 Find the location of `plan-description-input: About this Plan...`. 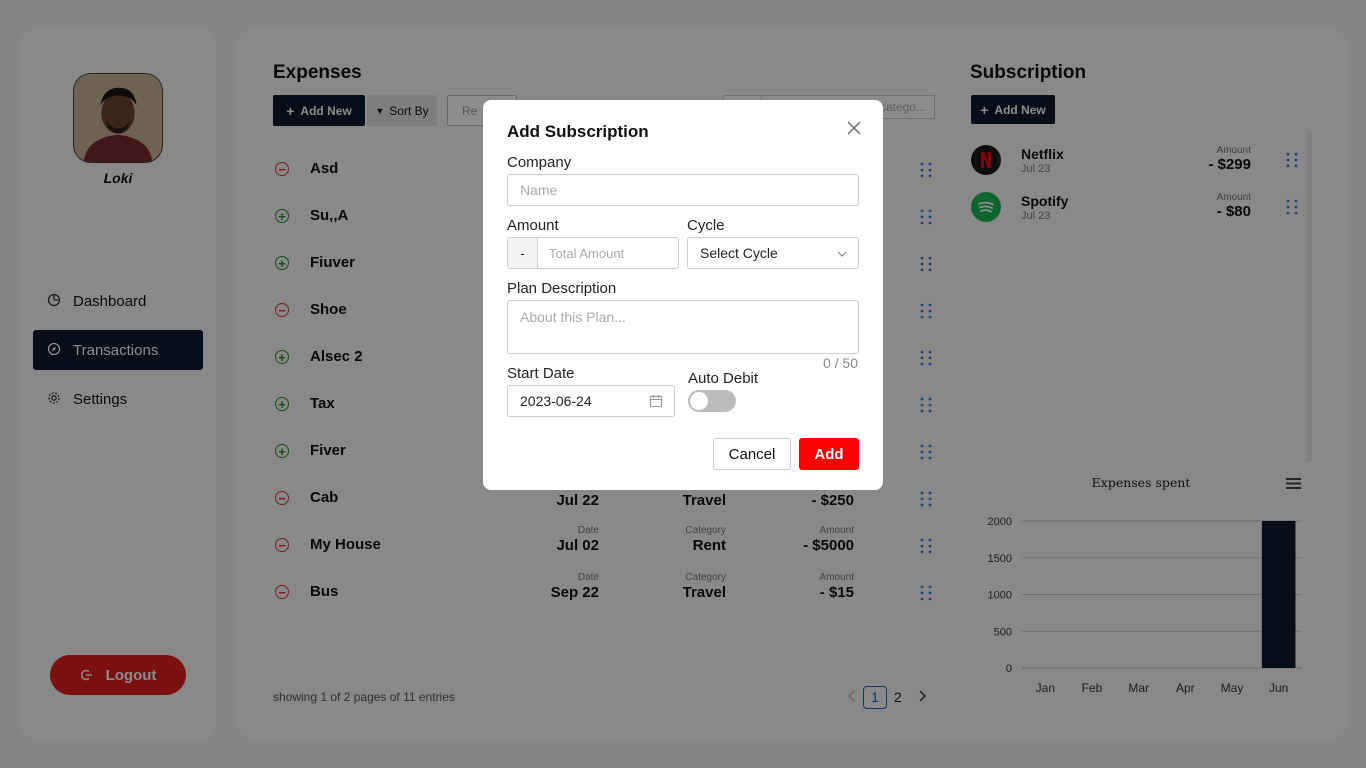

plan-description-input: About this Plan... is located at coordinates (683, 327).